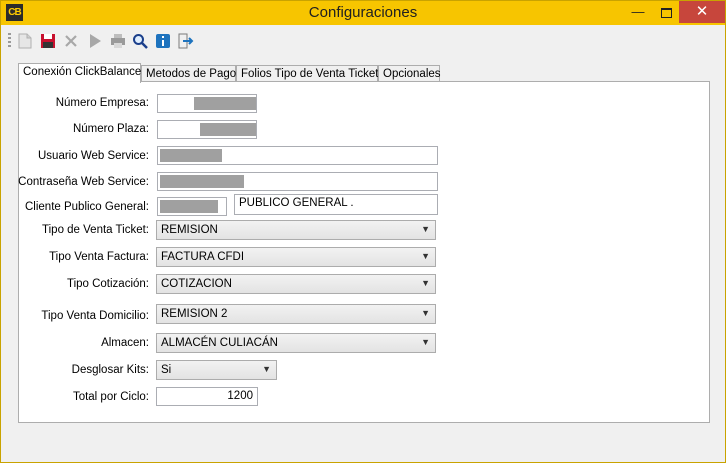 Image resolution: width=726 pixels, height=463 pixels. Describe the element at coordinates (363, 41) in the screenshot. I see `toolbar` at that location.